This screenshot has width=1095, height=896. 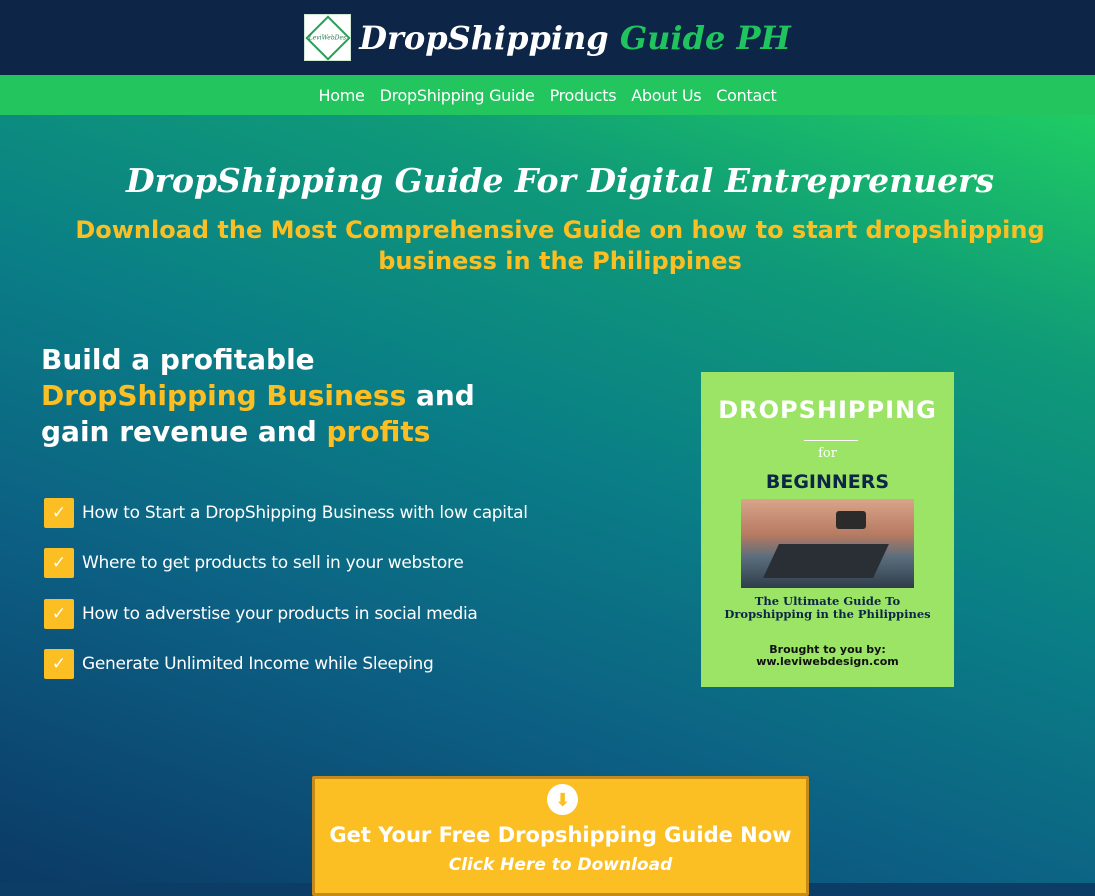 I want to click on ebook-beginners: BEGINNERS, so click(x=827, y=482).